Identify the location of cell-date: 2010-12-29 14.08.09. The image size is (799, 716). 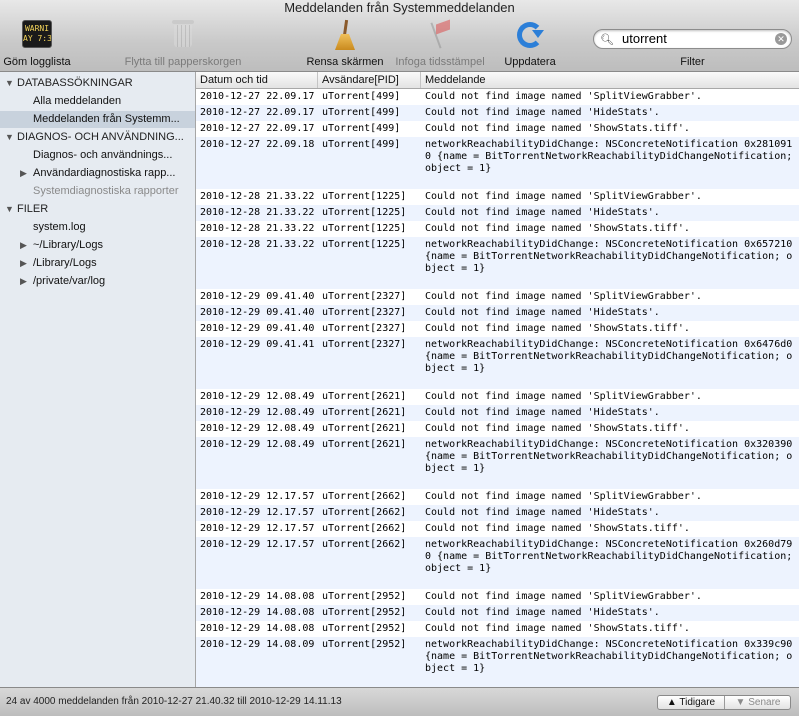
(257, 644).